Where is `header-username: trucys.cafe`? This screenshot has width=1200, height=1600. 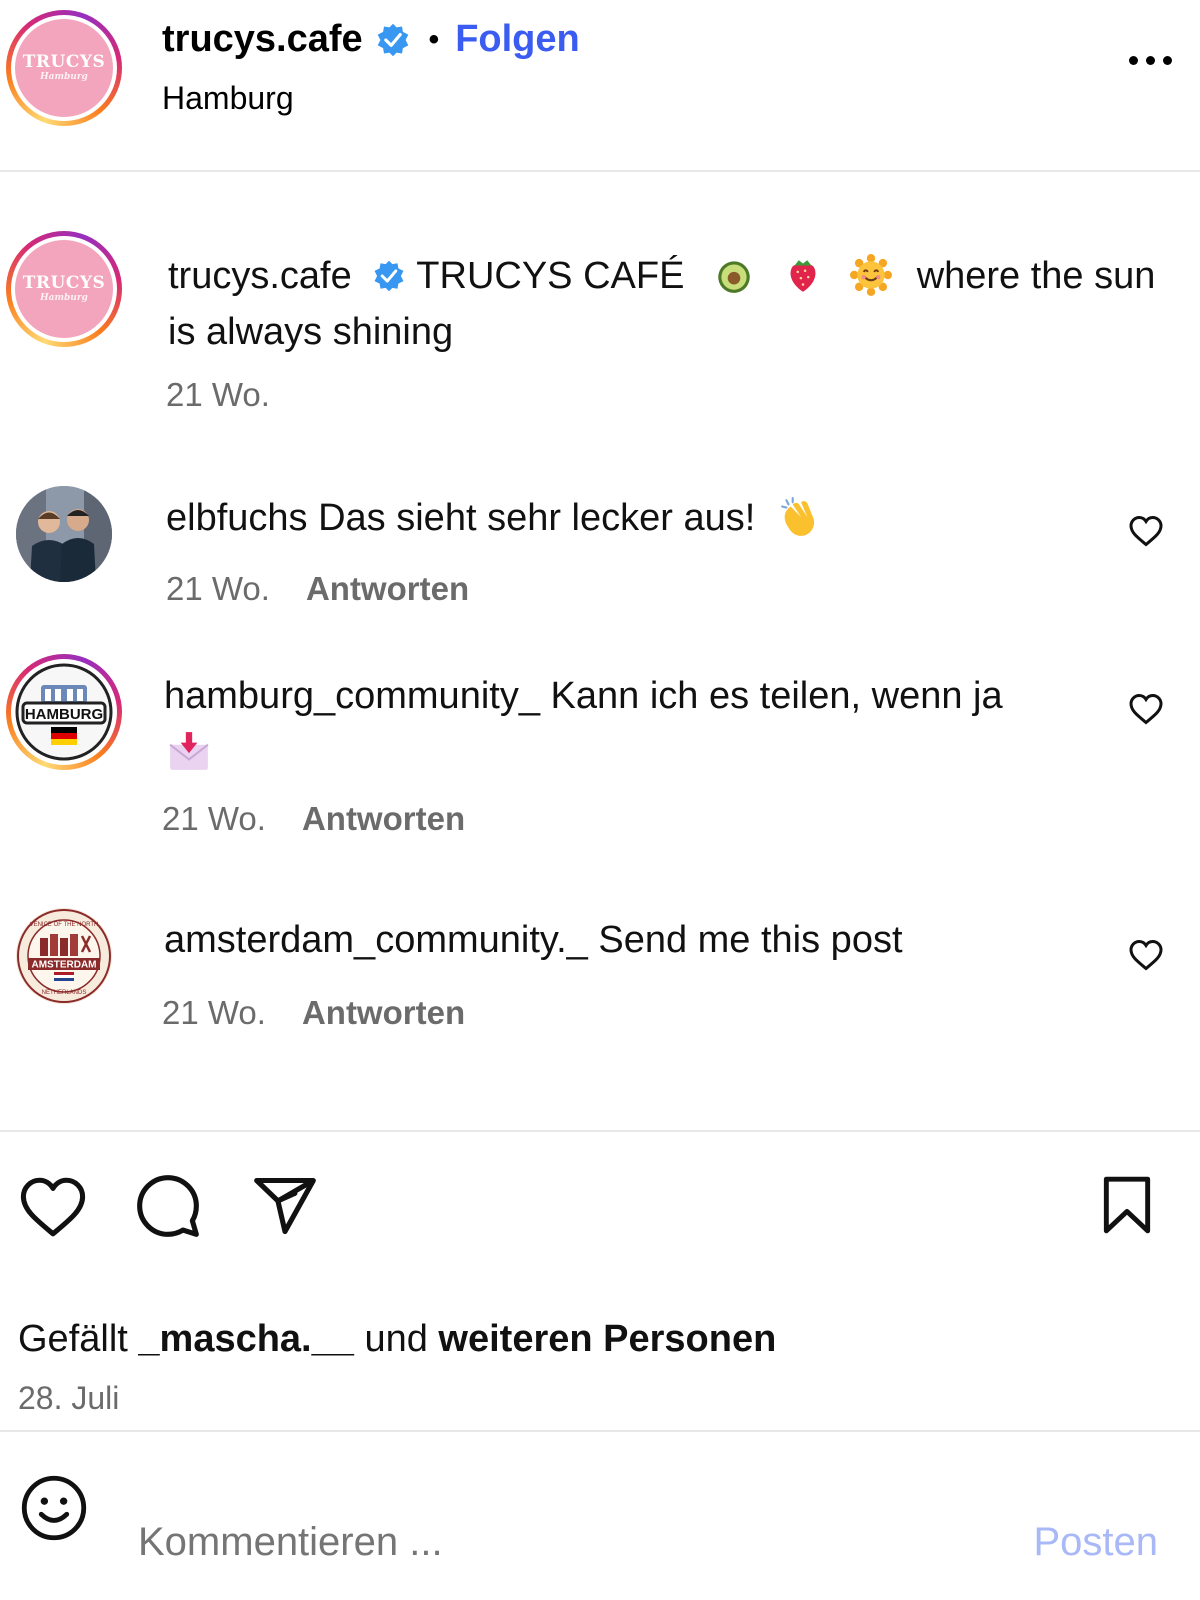 header-username: trucys.cafe is located at coordinates (262, 39).